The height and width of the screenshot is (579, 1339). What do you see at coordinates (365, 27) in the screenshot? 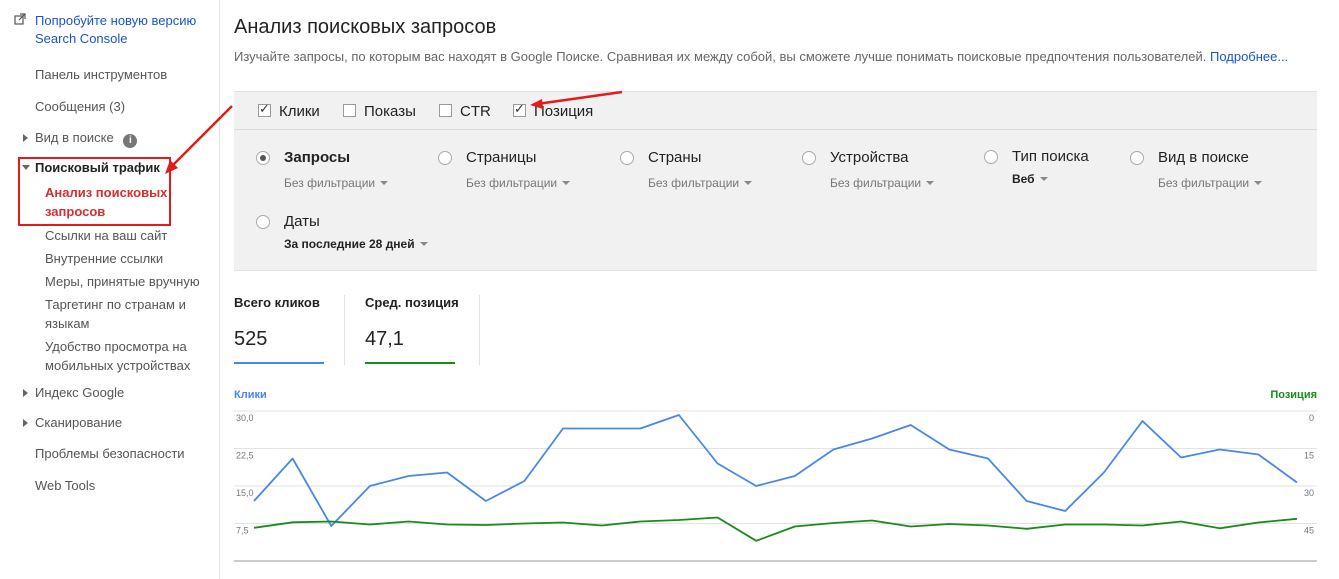
I see `page-title: Анализ поисковых запросов` at bounding box center [365, 27].